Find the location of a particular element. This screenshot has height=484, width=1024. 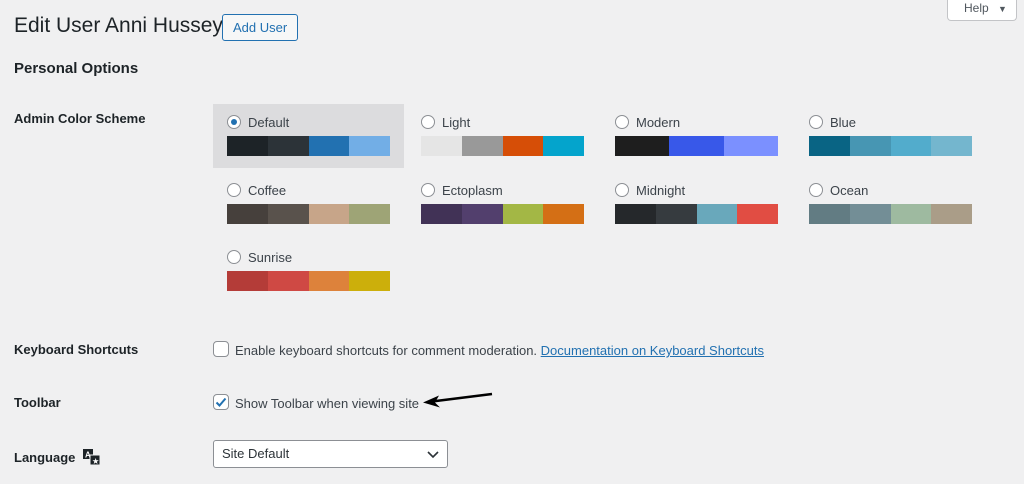

language-select: Site Default is located at coordinates (330, 454).